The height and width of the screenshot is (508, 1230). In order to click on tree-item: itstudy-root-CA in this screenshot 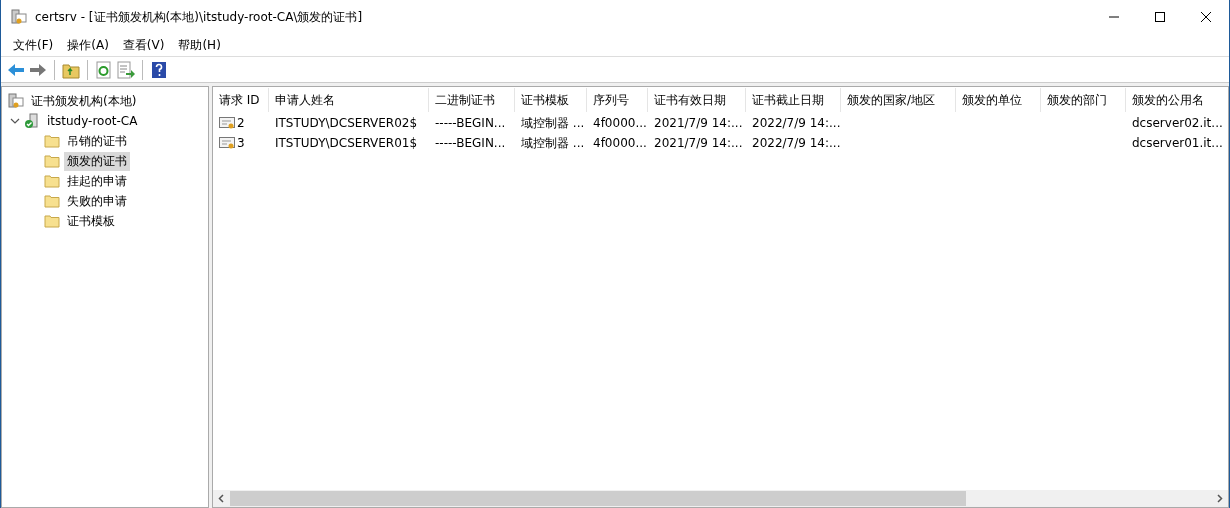, I will do `click(92, 121)`.